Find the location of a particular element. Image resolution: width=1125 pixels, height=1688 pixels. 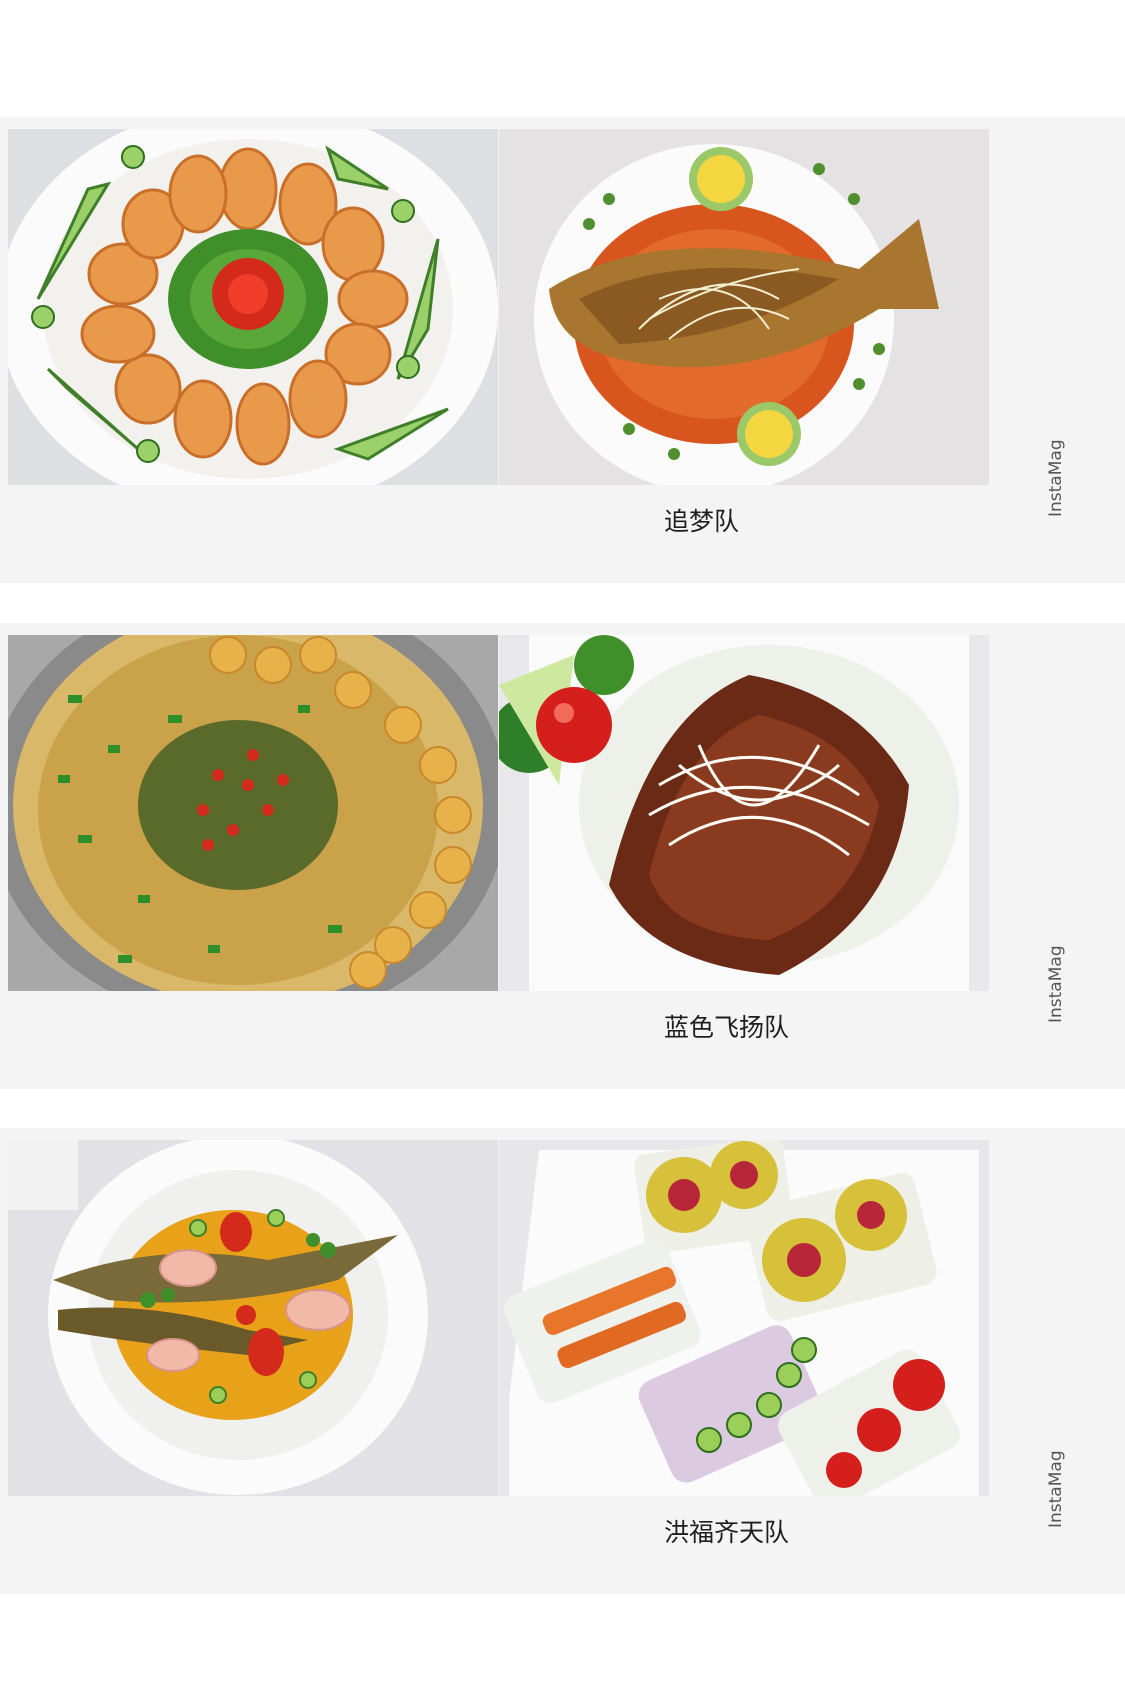

instamag-watermark-1: InstaMag is located at coordinates (1056, 478).